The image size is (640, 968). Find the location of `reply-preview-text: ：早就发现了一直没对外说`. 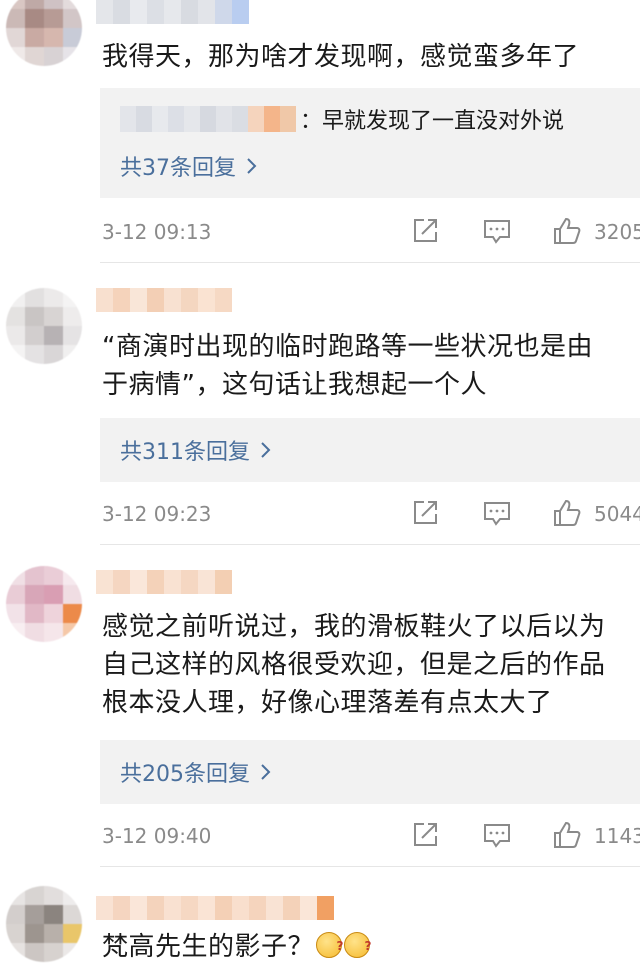

reply-preview-text: ：早就发现了一直没对外说 is located at coordinates (432, 121).